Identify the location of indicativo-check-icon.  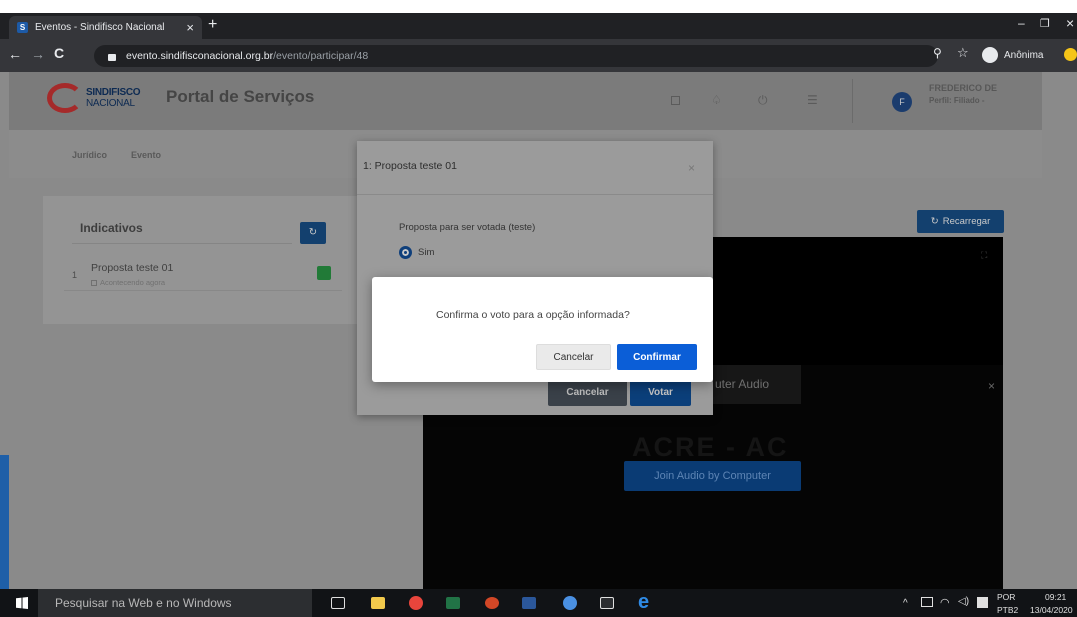
(324, 273).